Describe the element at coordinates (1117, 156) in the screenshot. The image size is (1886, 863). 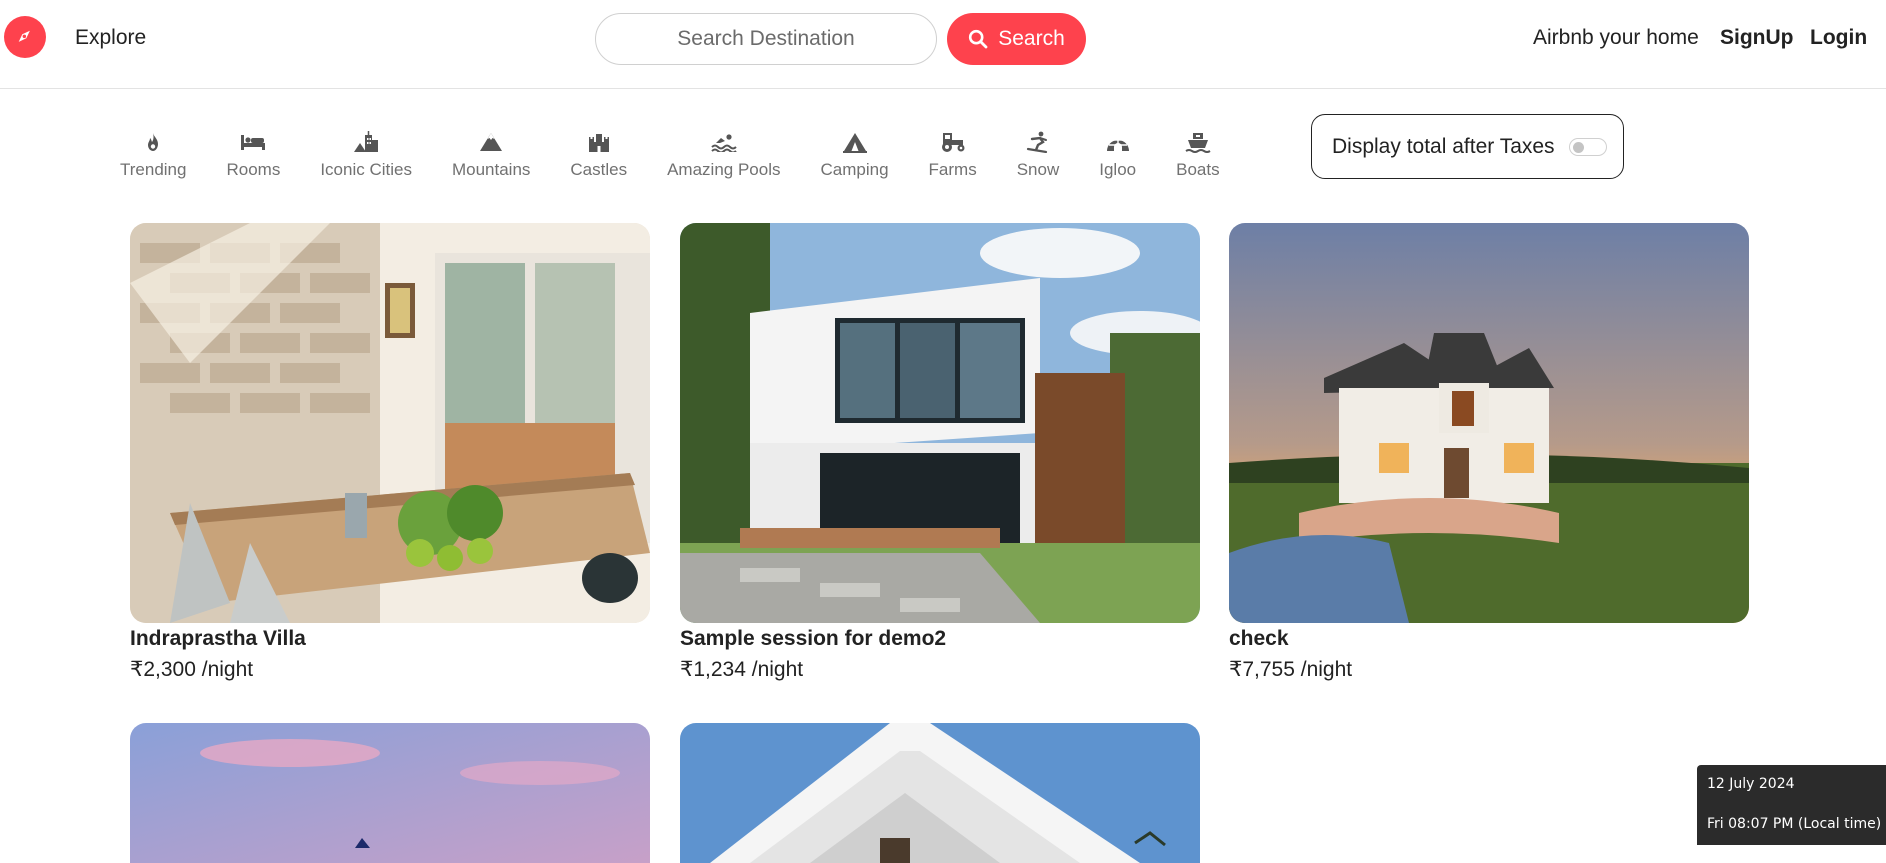
I see `filter-igloo: Igloo` at that location.